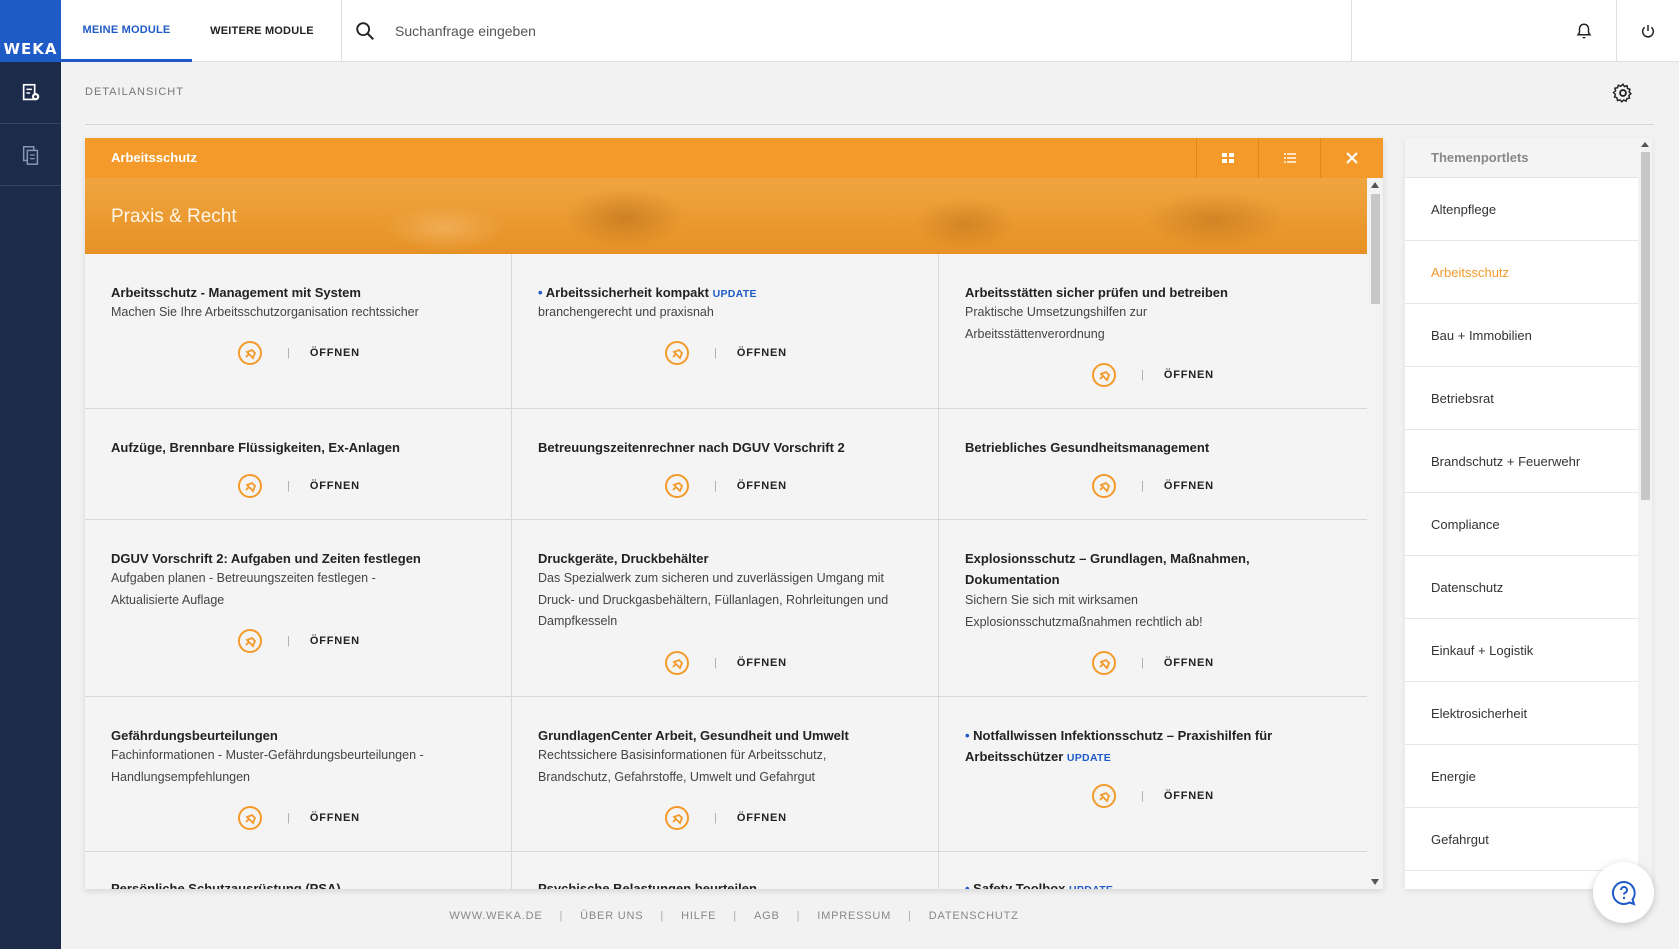 This screenshot has height=949, width=1679. Describe the element at coordinates (869, 124) in the screenshot. I see `divider` at that location.